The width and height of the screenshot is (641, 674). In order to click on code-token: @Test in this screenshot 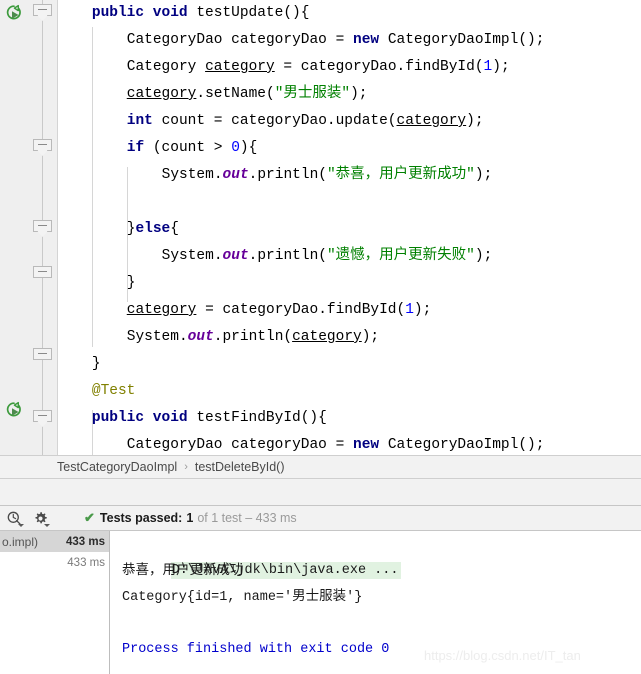, I will do `click(113, 391)`.